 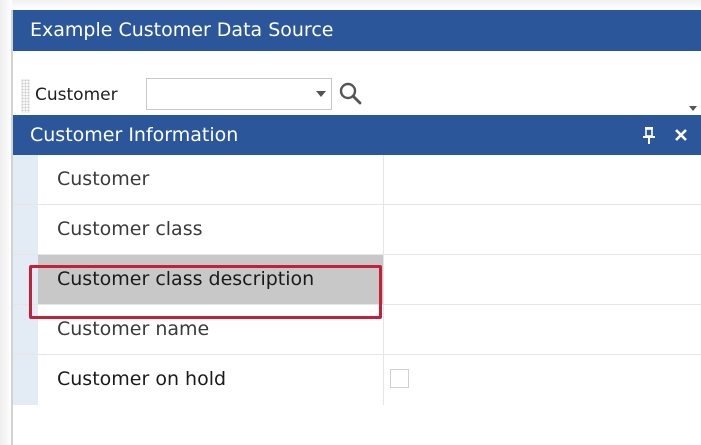 I want to click on toolbar-grip-handle, so click(x=25, y=96).